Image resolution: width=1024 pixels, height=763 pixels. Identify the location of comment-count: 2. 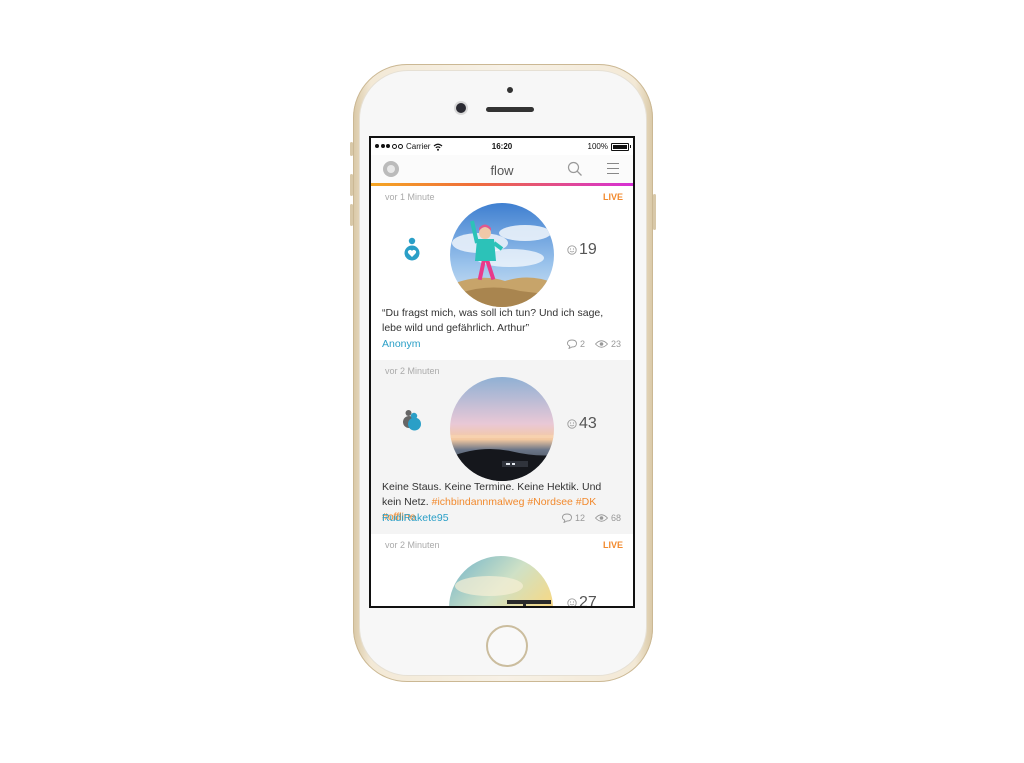
(582, 344).